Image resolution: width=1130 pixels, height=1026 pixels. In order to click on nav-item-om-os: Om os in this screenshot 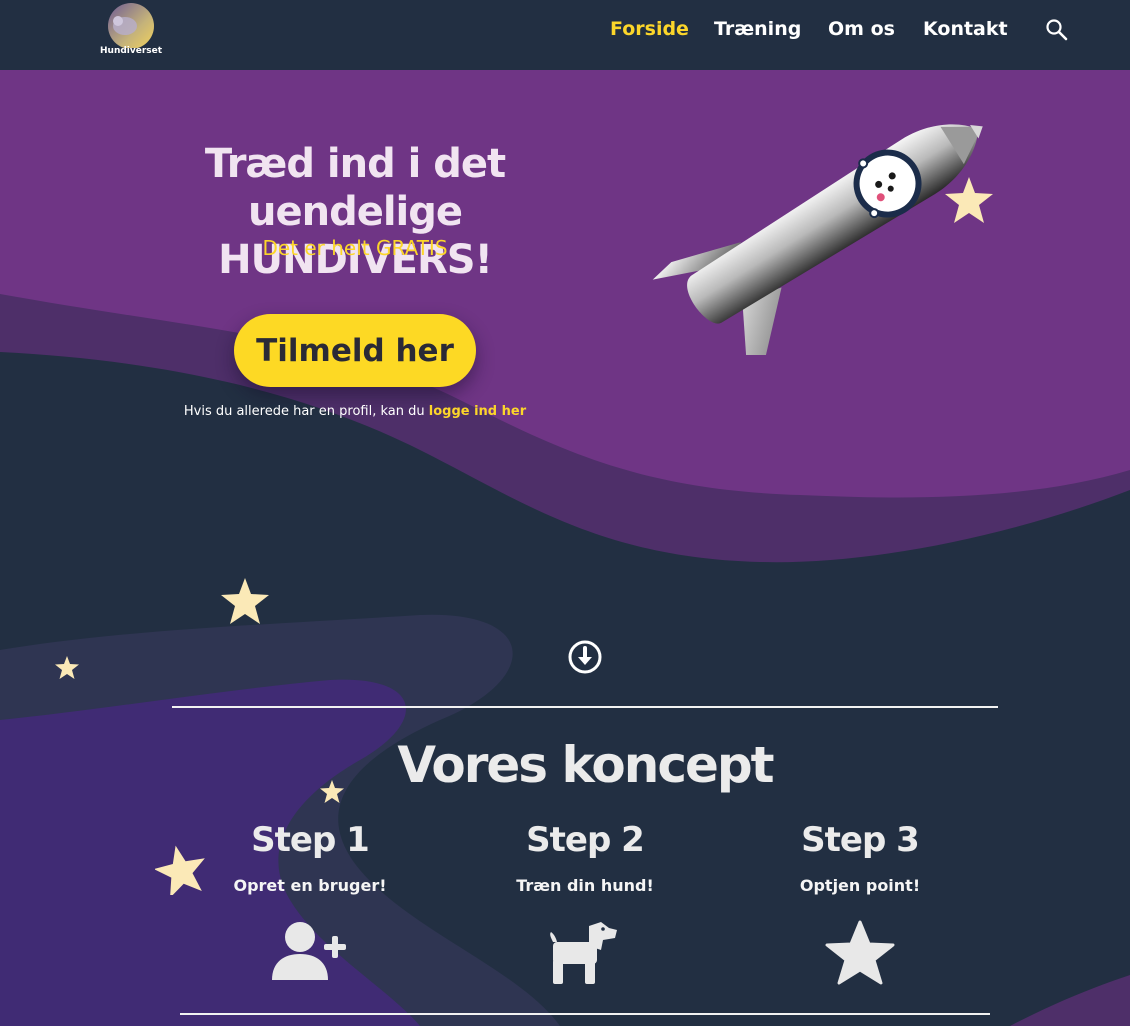, I will do `click(861, 29)`.